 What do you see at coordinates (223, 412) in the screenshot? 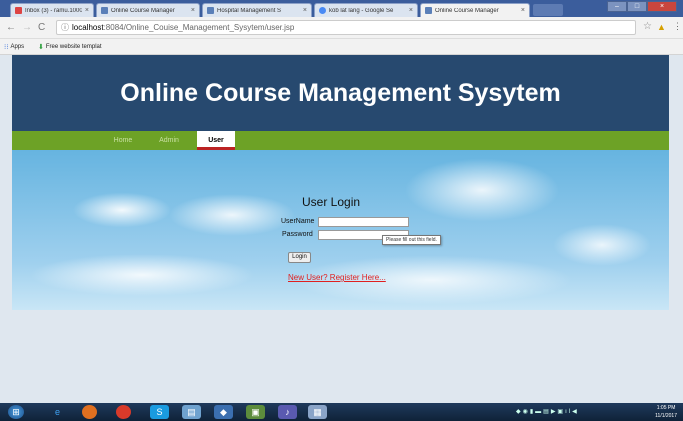
I see `virtualbox-icon: ◆` at bounding box center [223, 412].